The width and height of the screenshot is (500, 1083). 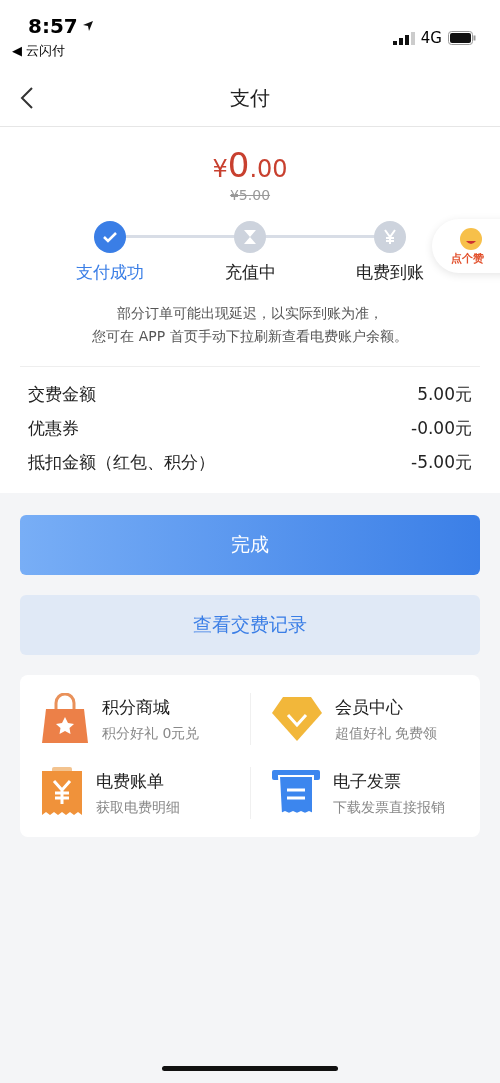 I want to click on step-label: 支付成功, so click(x=110, y=272).